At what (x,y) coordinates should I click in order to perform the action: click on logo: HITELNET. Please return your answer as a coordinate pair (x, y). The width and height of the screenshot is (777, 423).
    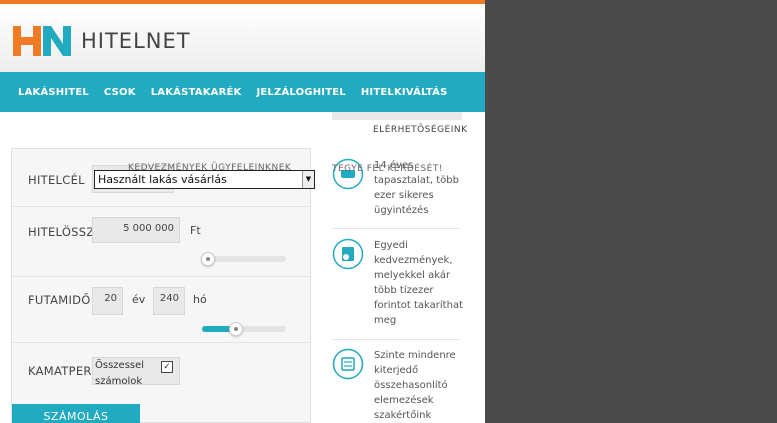
    Looking at the image, I should click on (102, 41).